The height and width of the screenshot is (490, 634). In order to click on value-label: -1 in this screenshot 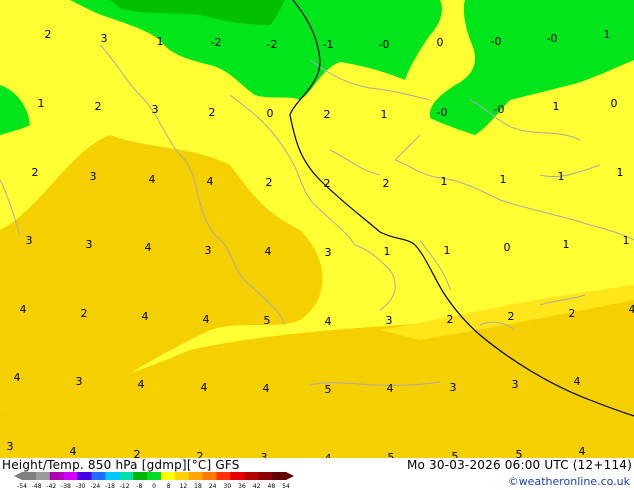, I will do `click(328, 44)`.